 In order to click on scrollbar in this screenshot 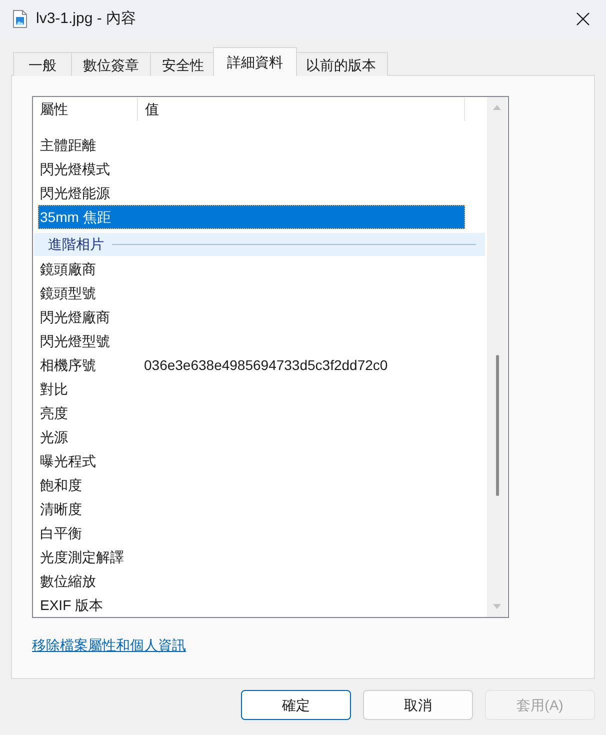, I will do `click(497, 357)`.